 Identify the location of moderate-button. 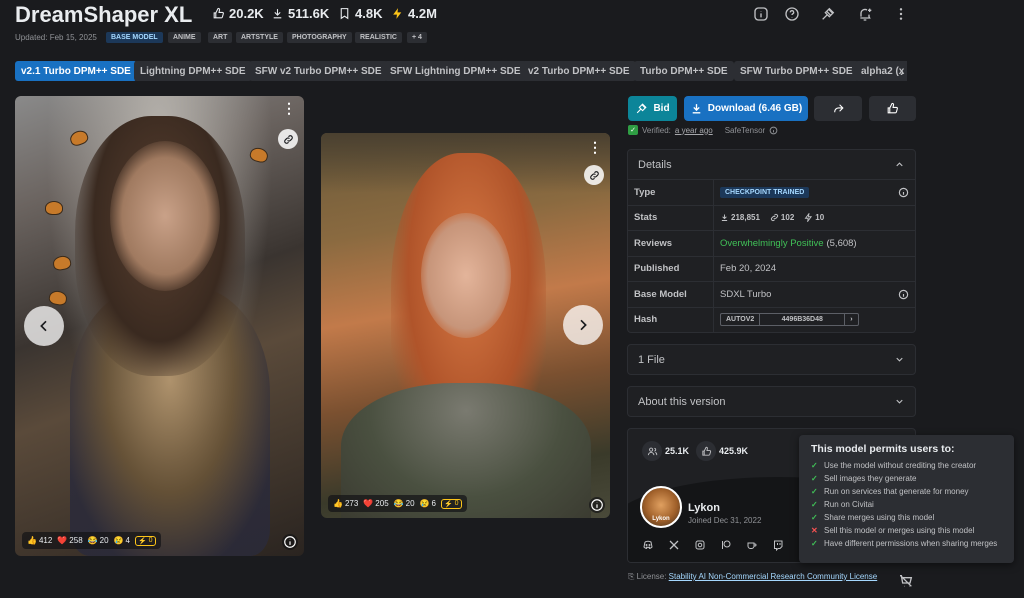
(828, 14).